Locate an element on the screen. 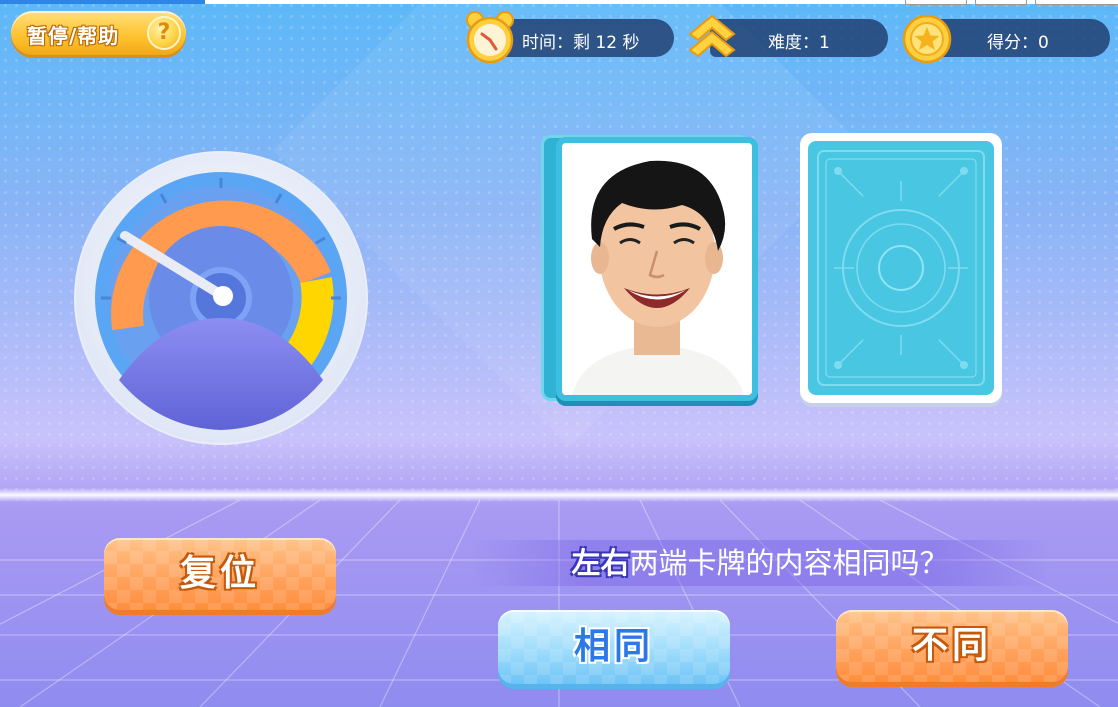 Image resolution: width=1118 pixels, height=707 pixels. right-card-back is located at coordinates (901, 268).